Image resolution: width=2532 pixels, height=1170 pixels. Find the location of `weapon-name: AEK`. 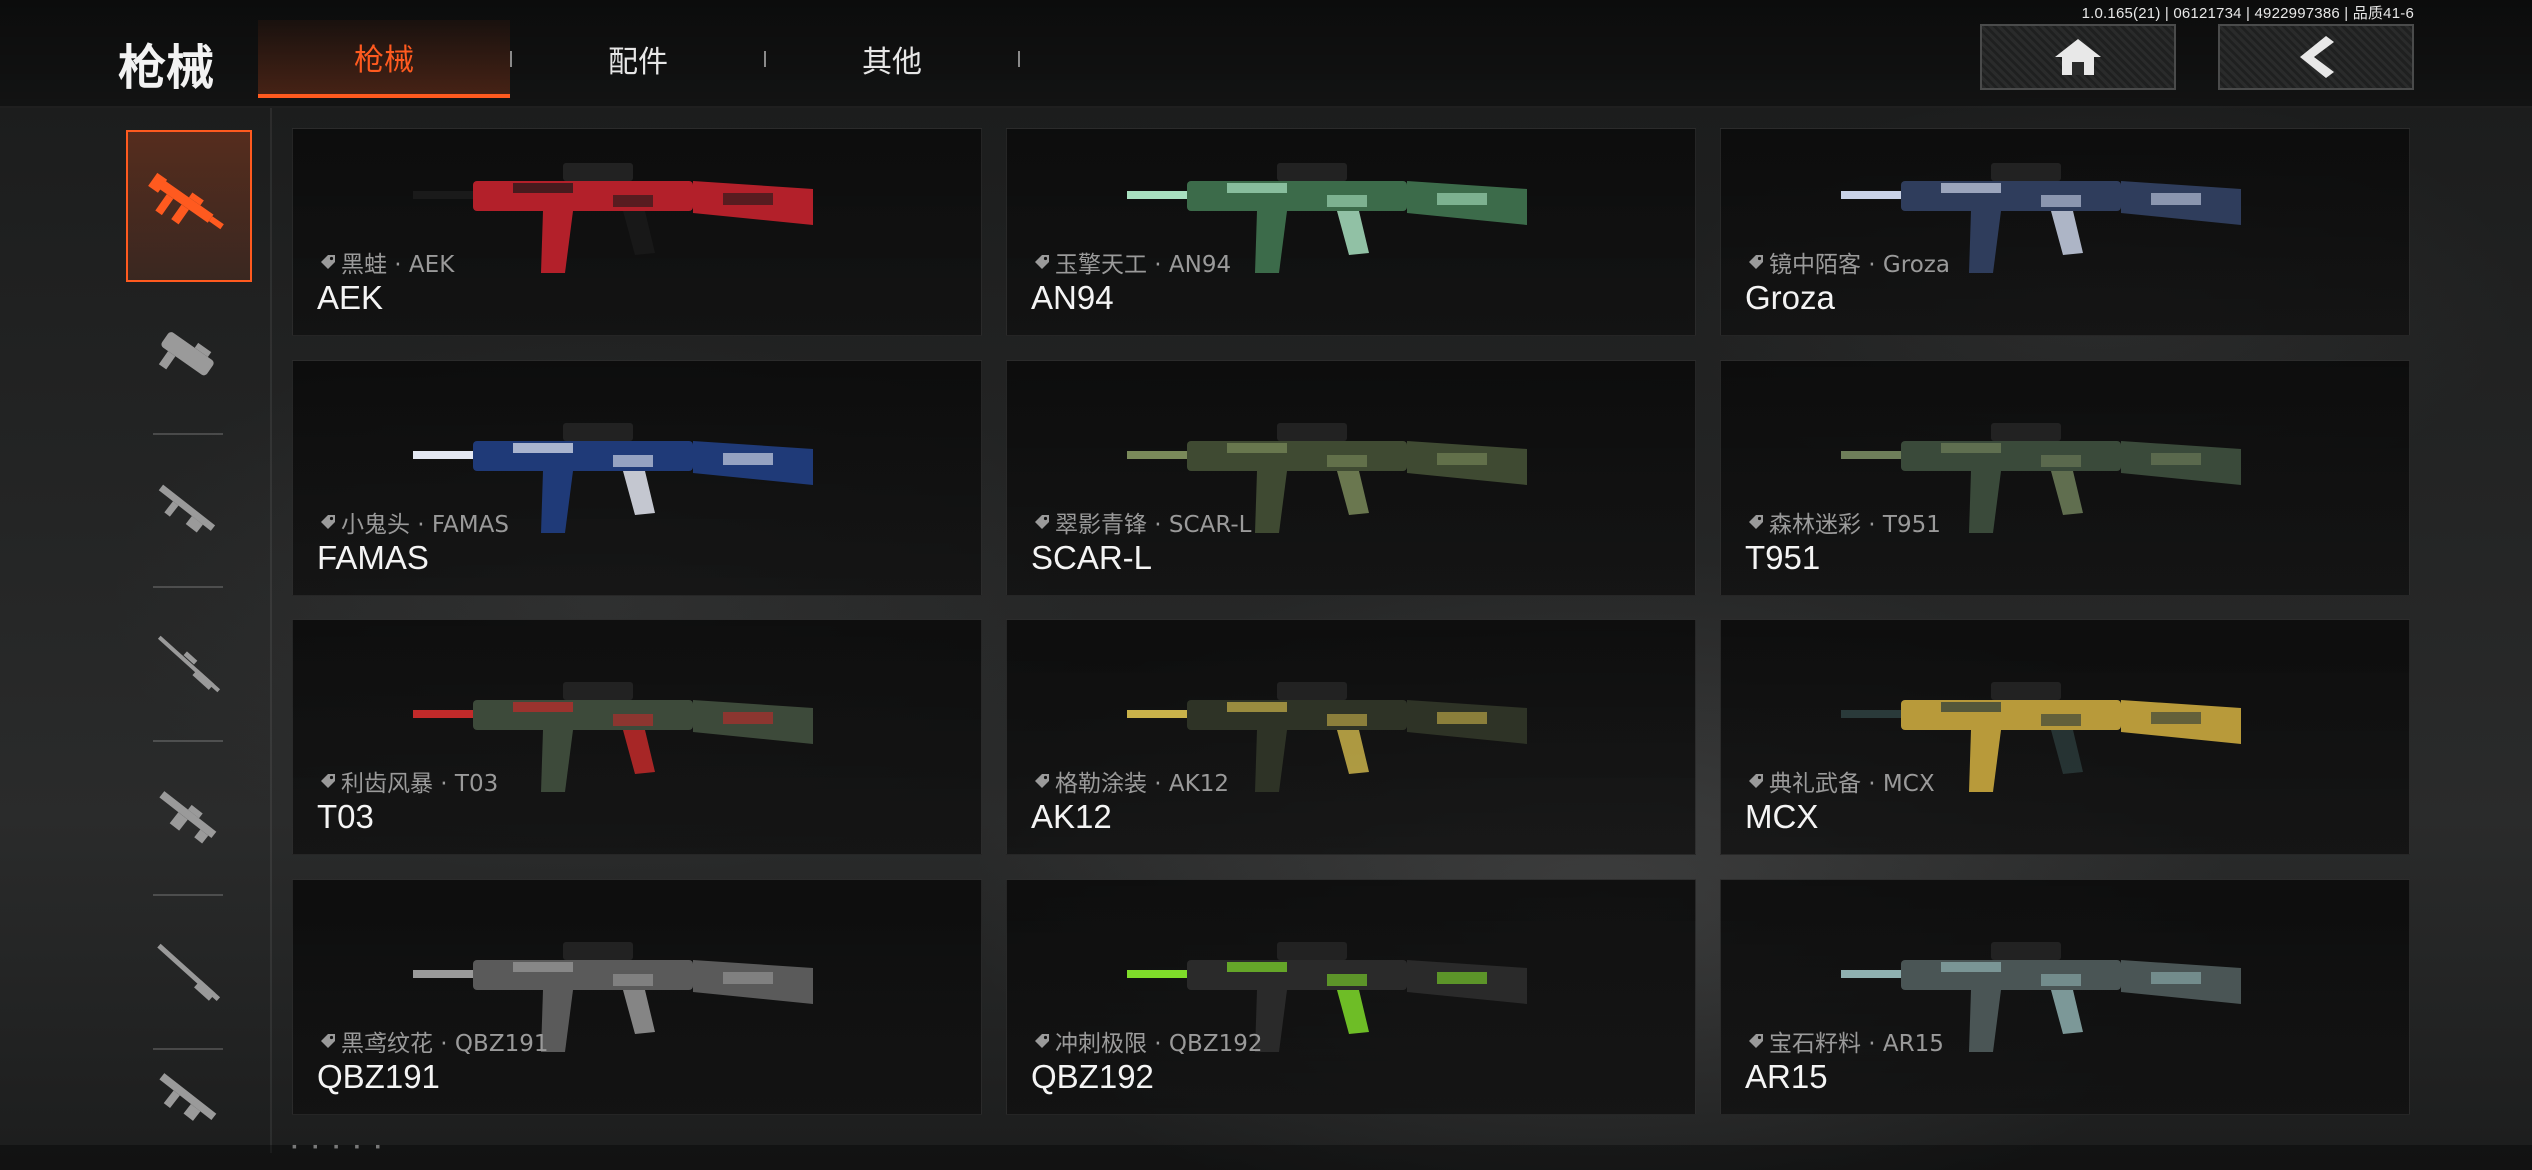

weapon-name: AEK is located at coordinates (350, 297).